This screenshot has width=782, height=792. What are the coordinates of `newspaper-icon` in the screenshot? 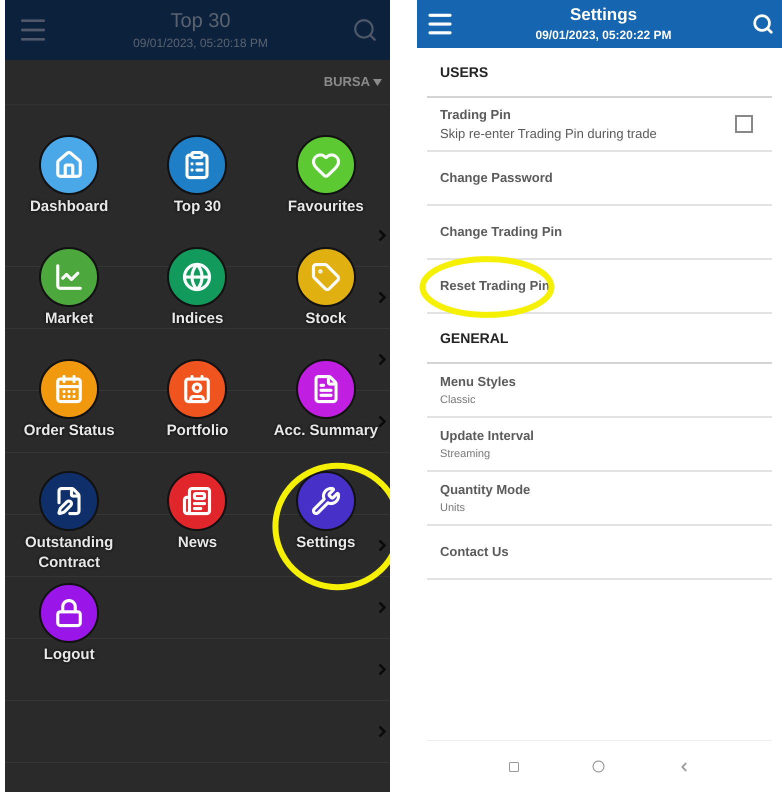 It's located at (197, 501).